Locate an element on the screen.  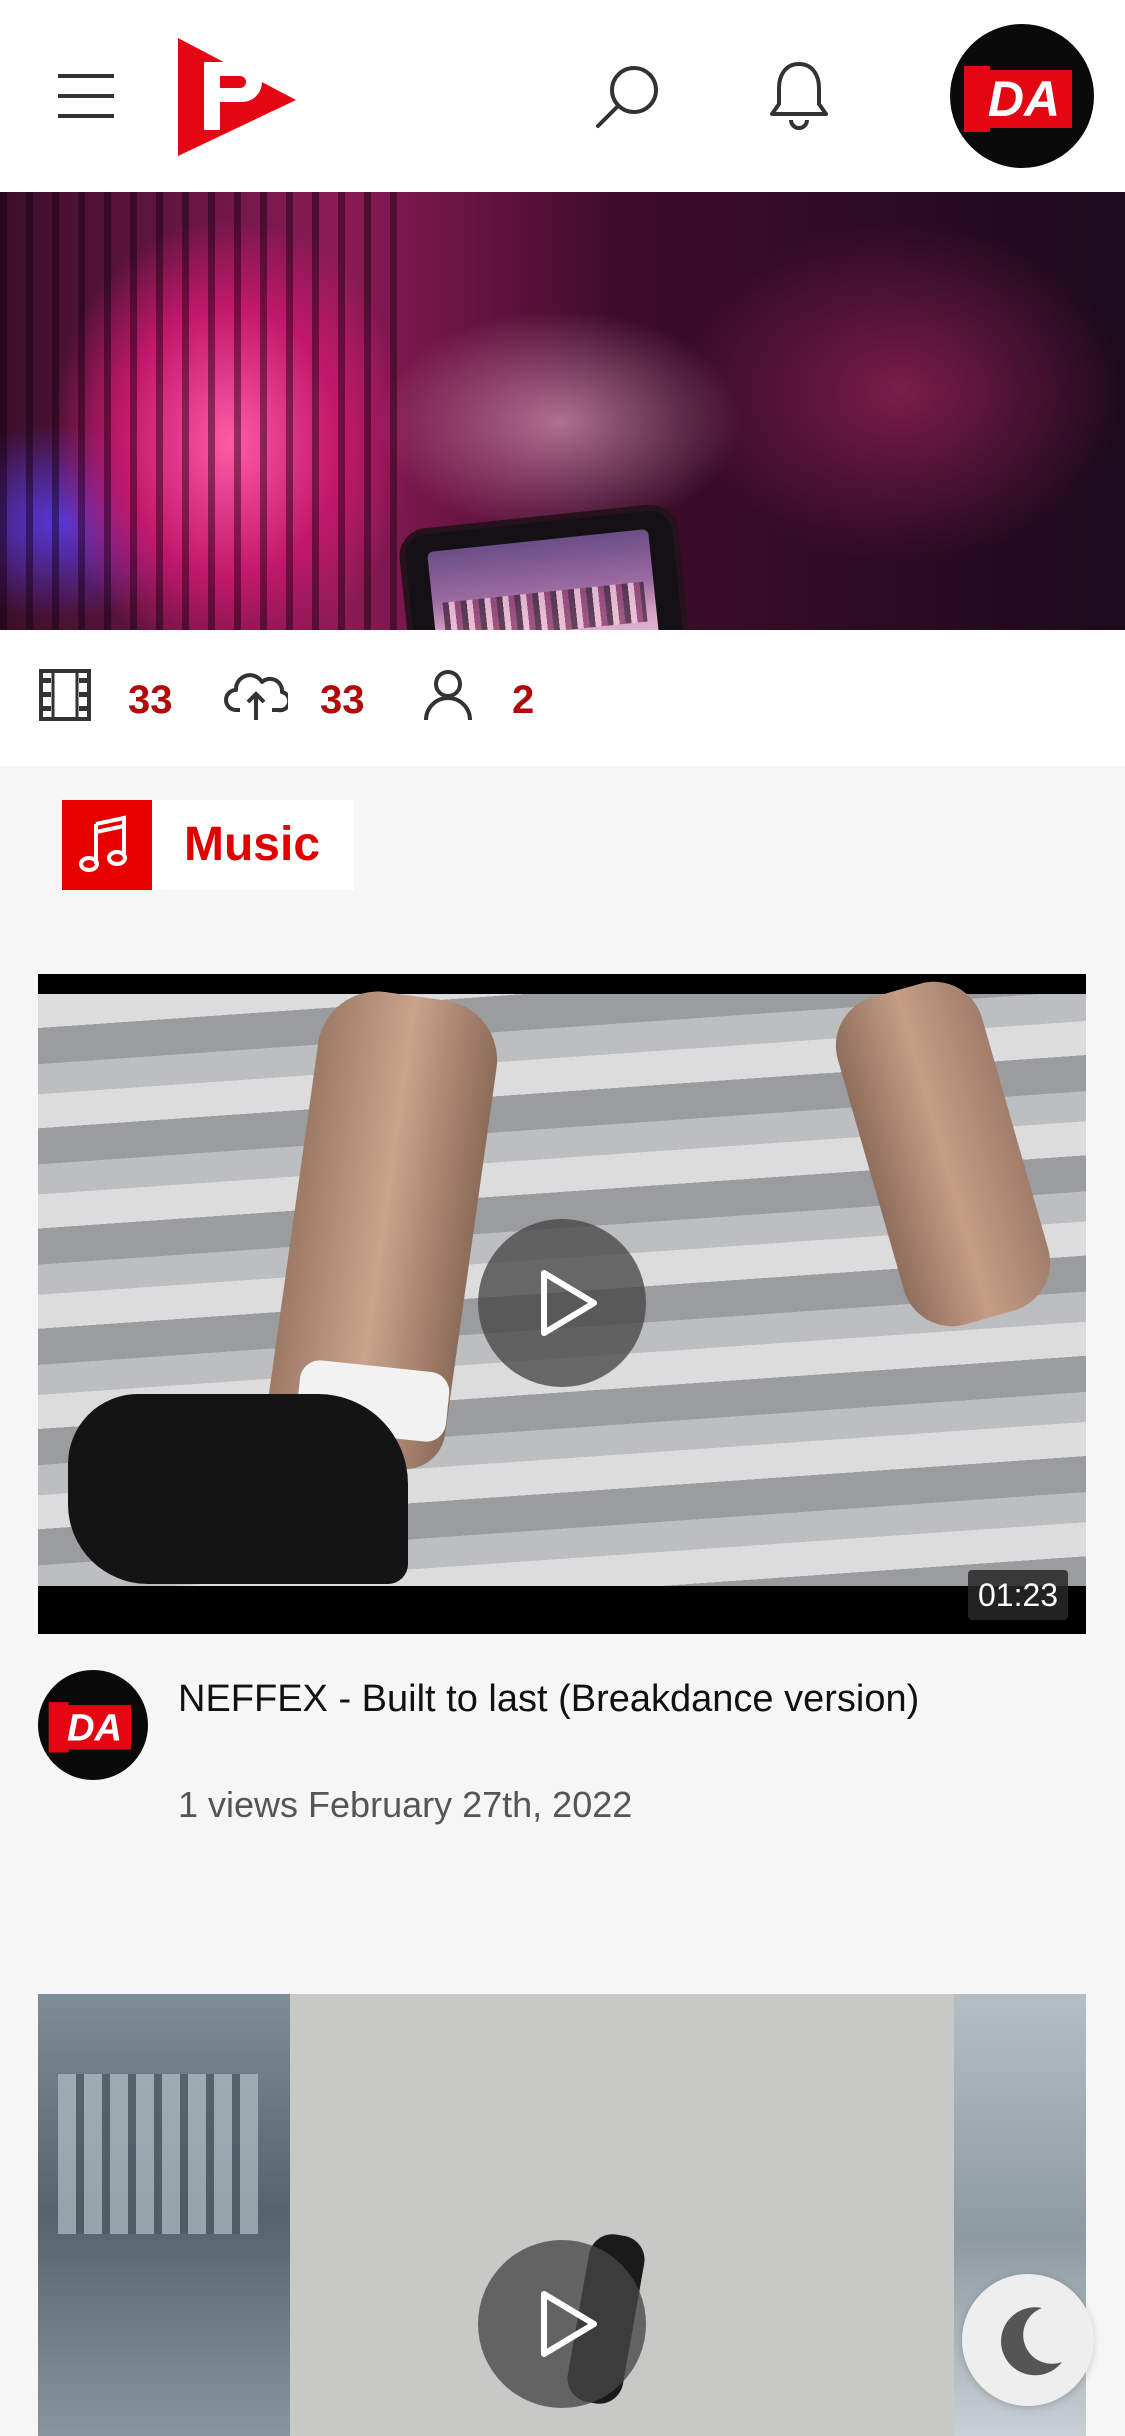
account-avatar: DA is located at coordinates (1022, 96).